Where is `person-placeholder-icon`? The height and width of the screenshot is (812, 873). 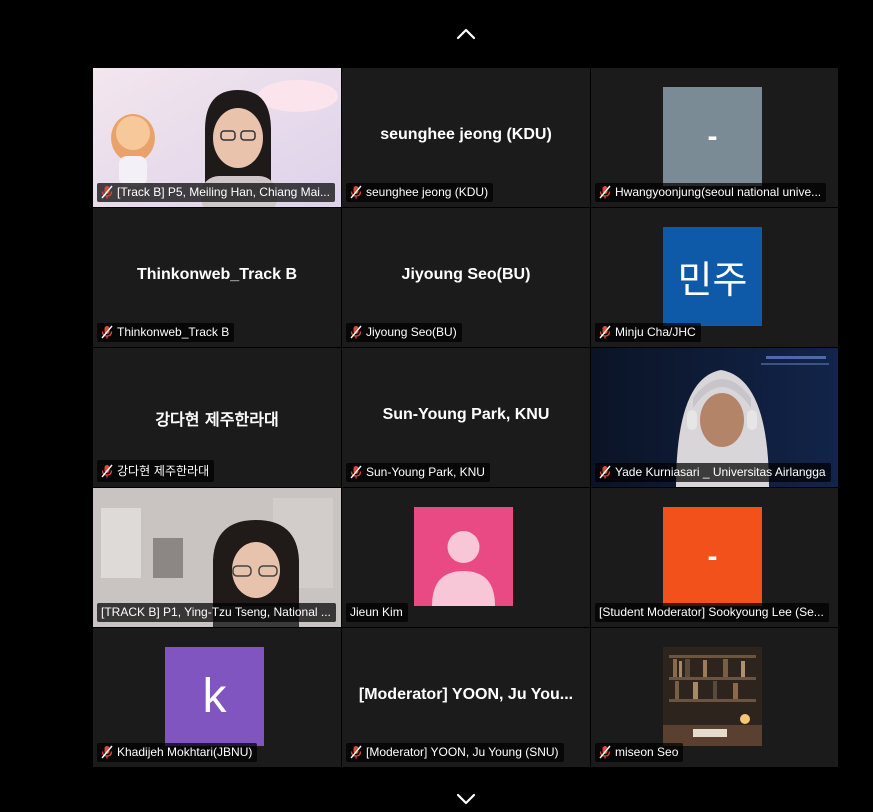 person-placeholder-icon is located at coordinates (463, 568).